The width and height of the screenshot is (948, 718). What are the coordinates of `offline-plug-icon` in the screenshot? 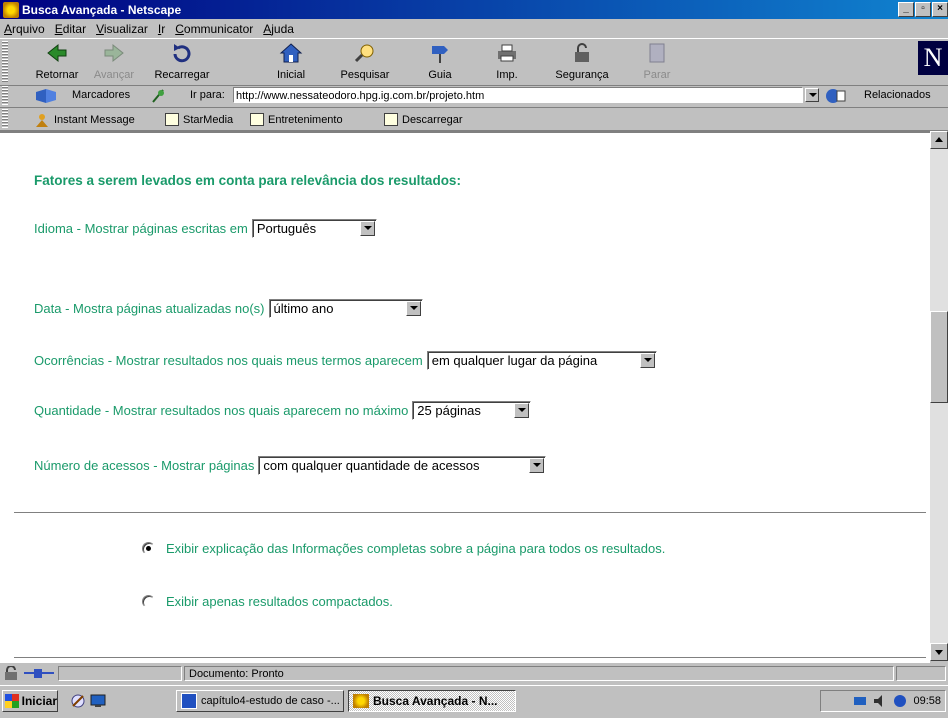 It's located at (39, 673).